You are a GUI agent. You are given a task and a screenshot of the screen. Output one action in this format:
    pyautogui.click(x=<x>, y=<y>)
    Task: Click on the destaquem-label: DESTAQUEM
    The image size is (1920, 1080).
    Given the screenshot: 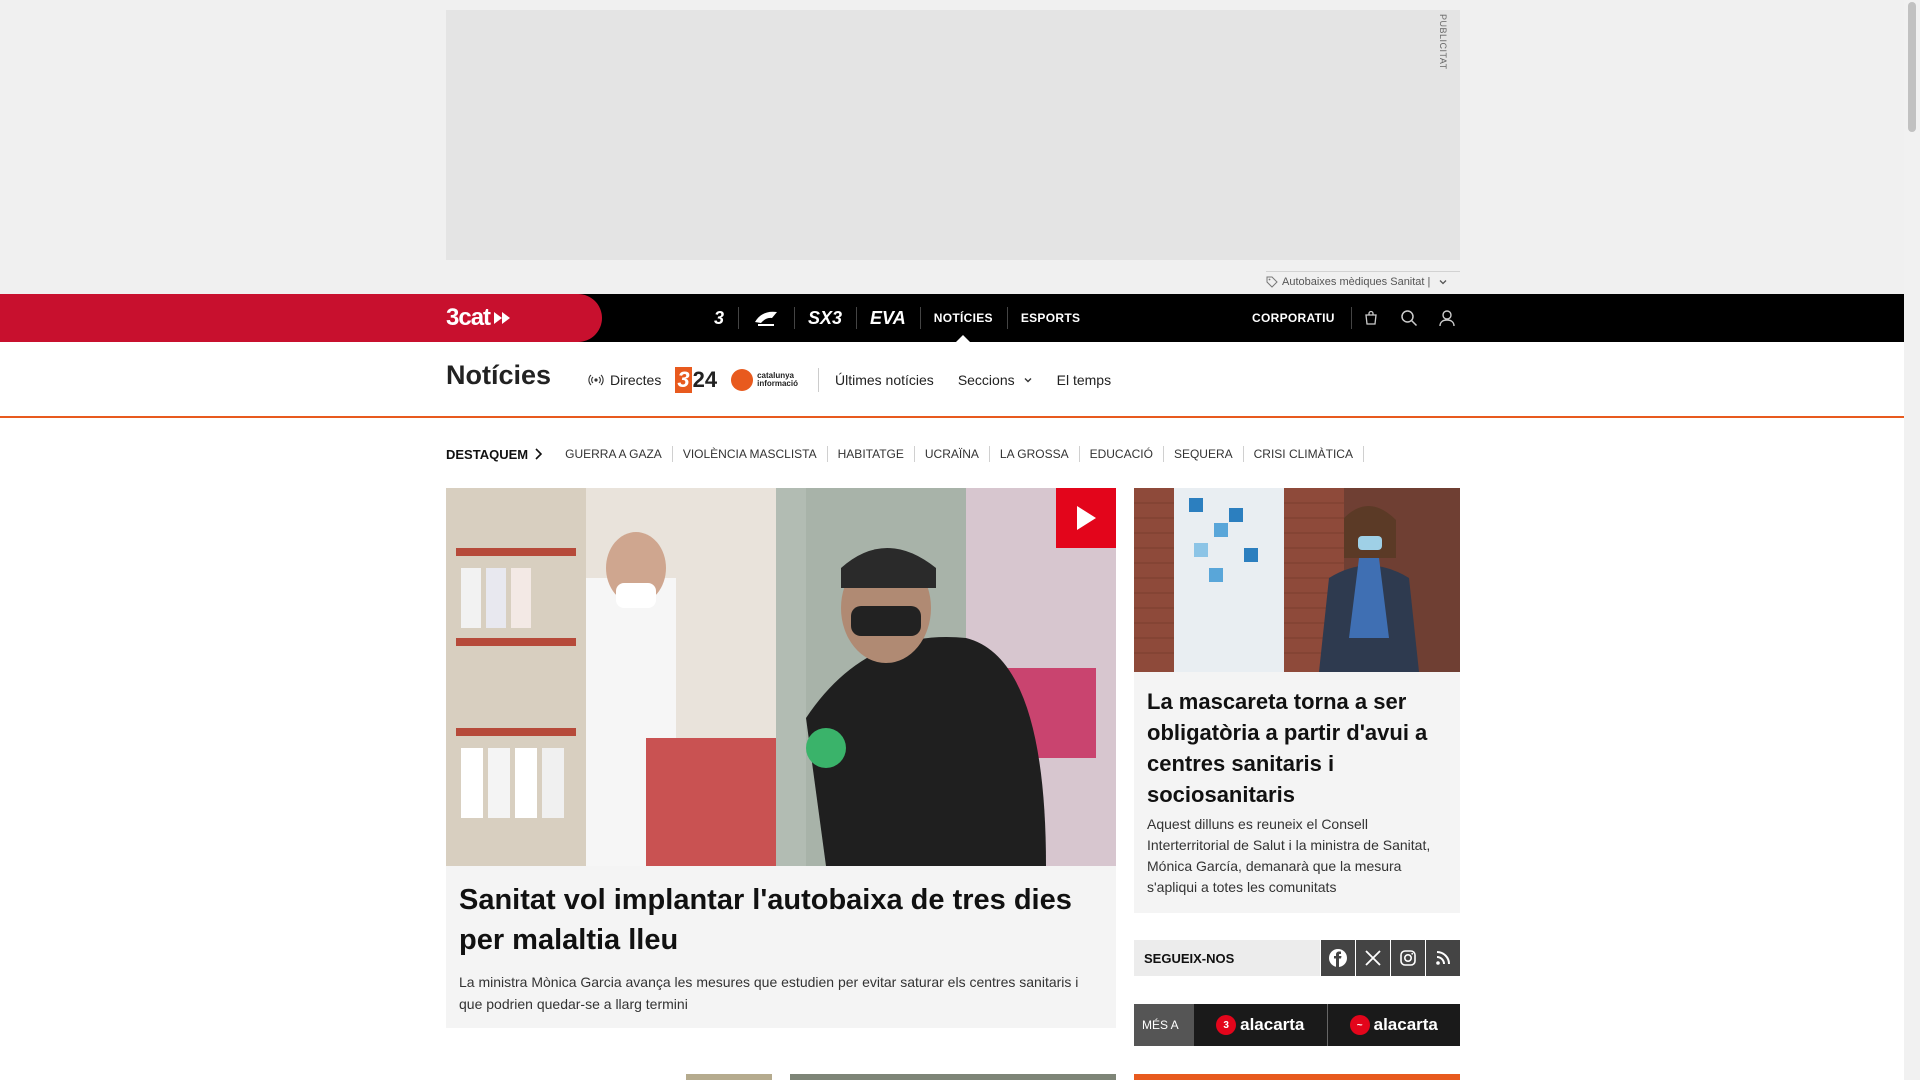 What is the action you would take?
    pyautogui.click(x=487, y=454)
    